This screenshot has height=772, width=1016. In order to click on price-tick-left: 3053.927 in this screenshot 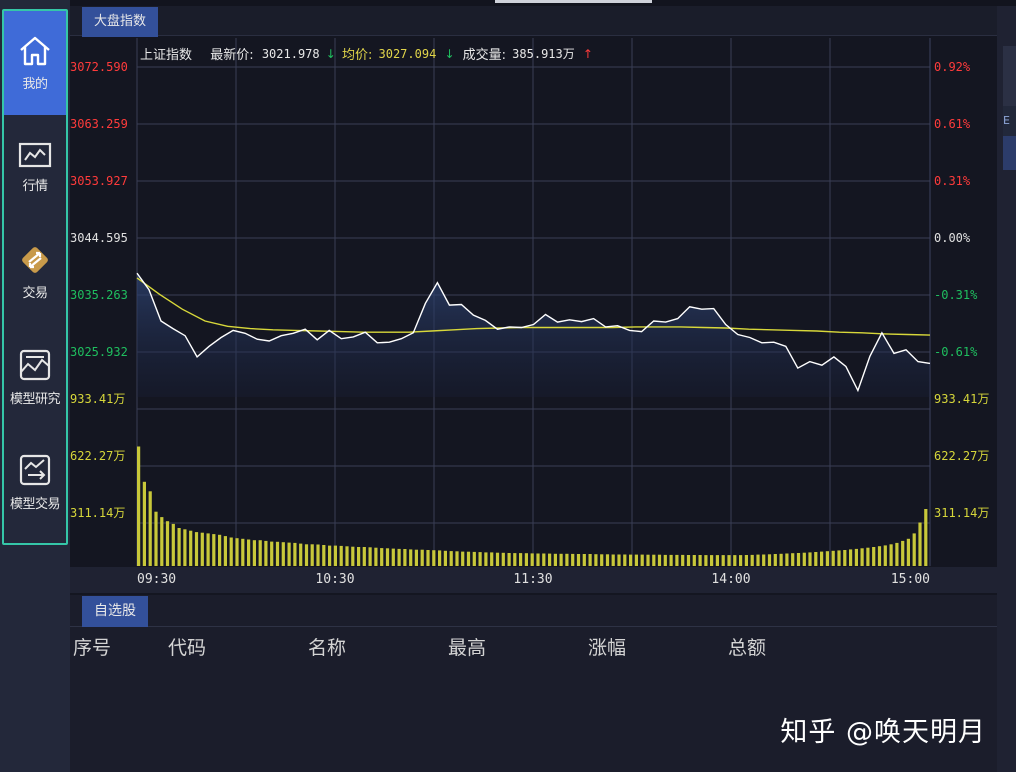, I will do `click(99, 181)`.